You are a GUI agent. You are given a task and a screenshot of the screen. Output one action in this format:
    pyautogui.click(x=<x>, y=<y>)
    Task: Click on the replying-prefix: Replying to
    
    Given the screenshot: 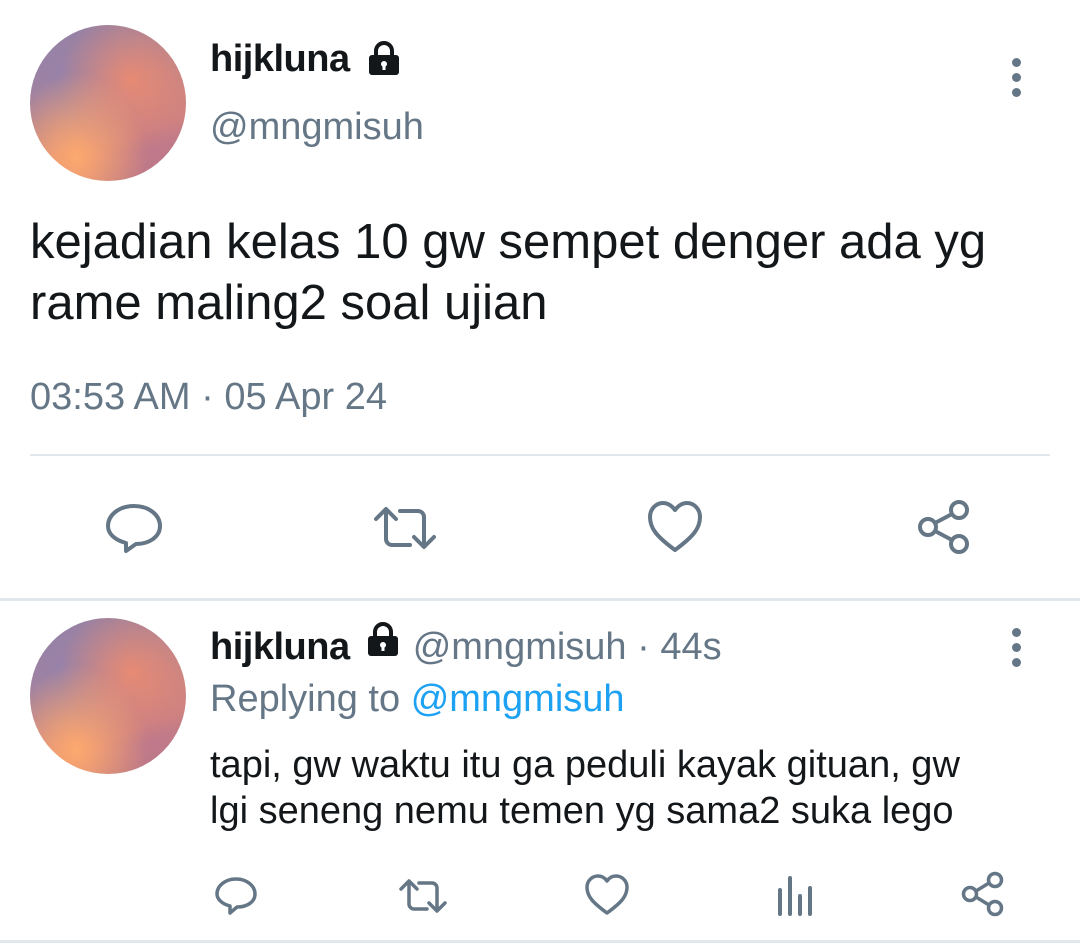 What is the action you would take?
    pyautogui.click(x=305, y=699)
    